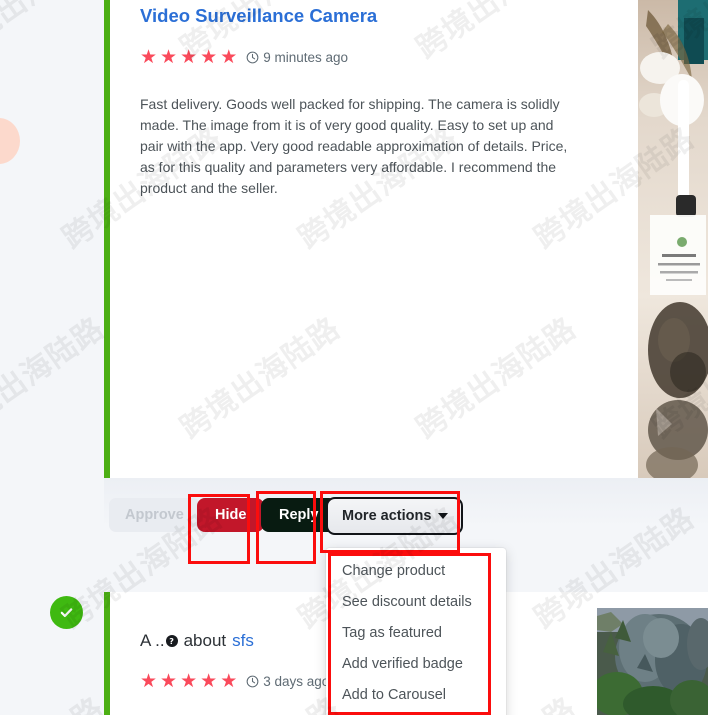  I want to click on review-one-photo-image, so click(673, 239).